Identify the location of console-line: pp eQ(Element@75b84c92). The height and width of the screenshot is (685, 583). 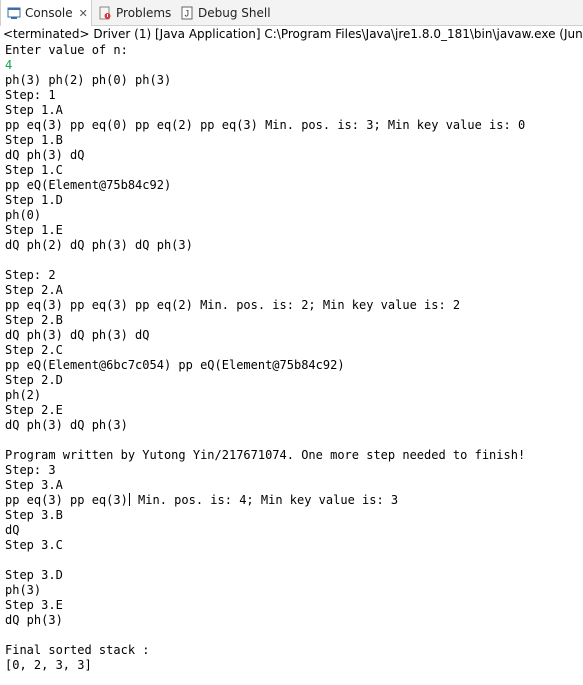
(88, 185).